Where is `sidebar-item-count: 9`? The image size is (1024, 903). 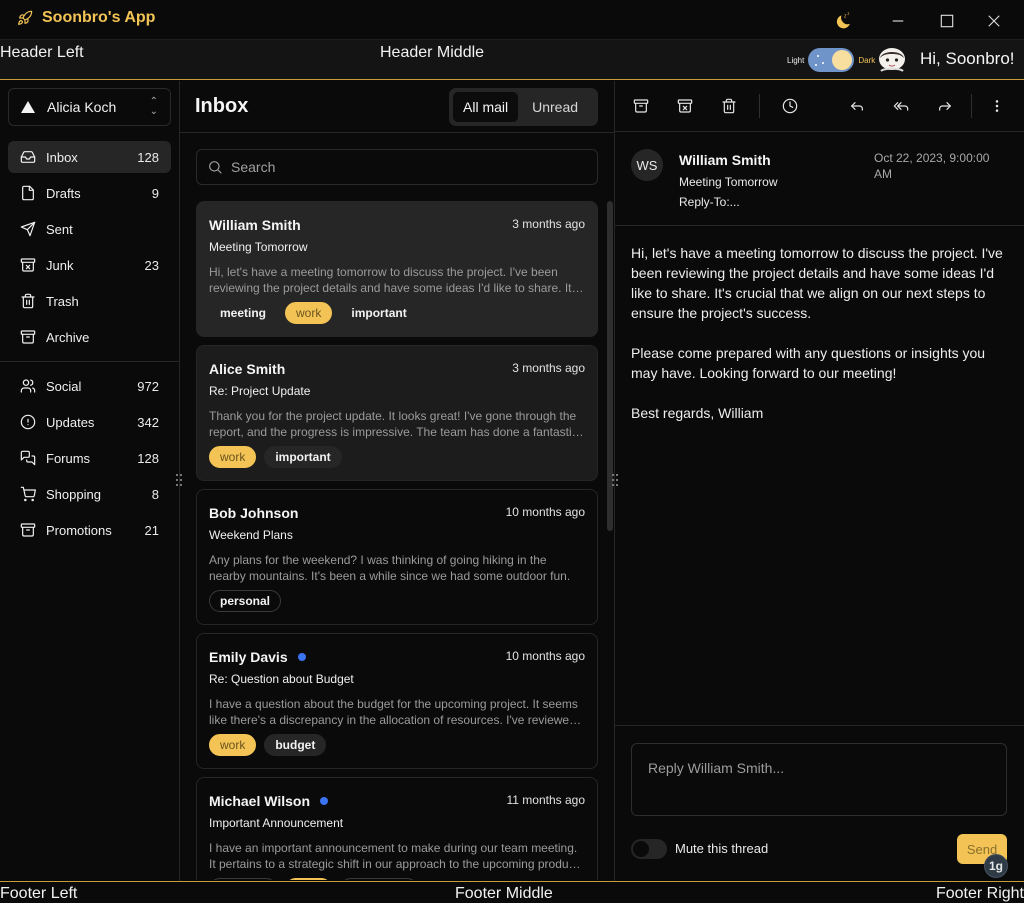
sidebar-item-count: 9 is located at coordinates (155, 193).